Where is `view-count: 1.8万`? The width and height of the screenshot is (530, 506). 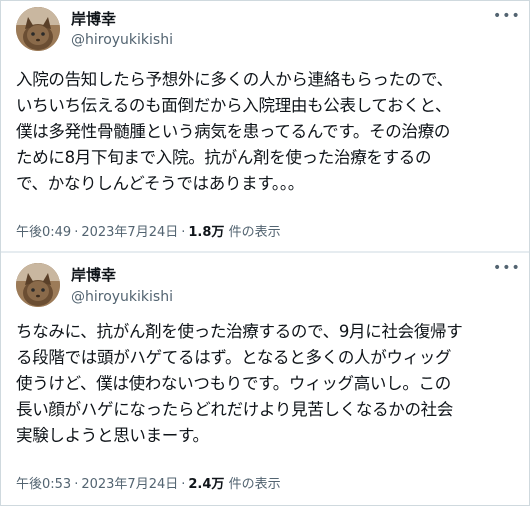 view-count: 1.8万 is located at coordinates (206, 232).